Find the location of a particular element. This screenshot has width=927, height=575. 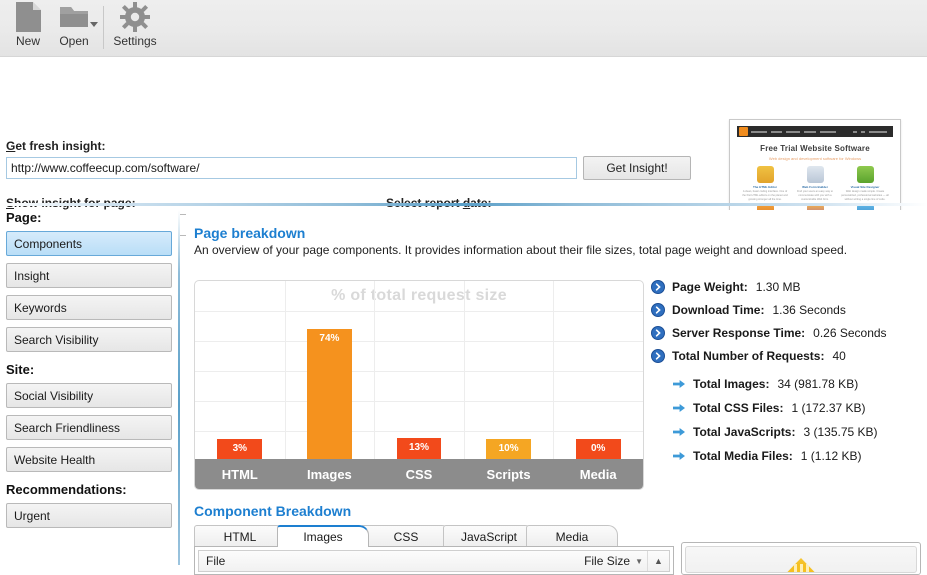

new-button: New is located at coordinates (28, 28).